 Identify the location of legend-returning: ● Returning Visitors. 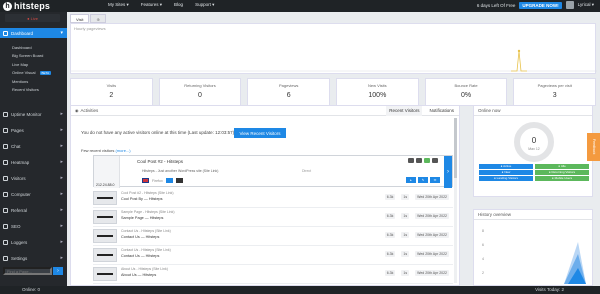
(562, 172).